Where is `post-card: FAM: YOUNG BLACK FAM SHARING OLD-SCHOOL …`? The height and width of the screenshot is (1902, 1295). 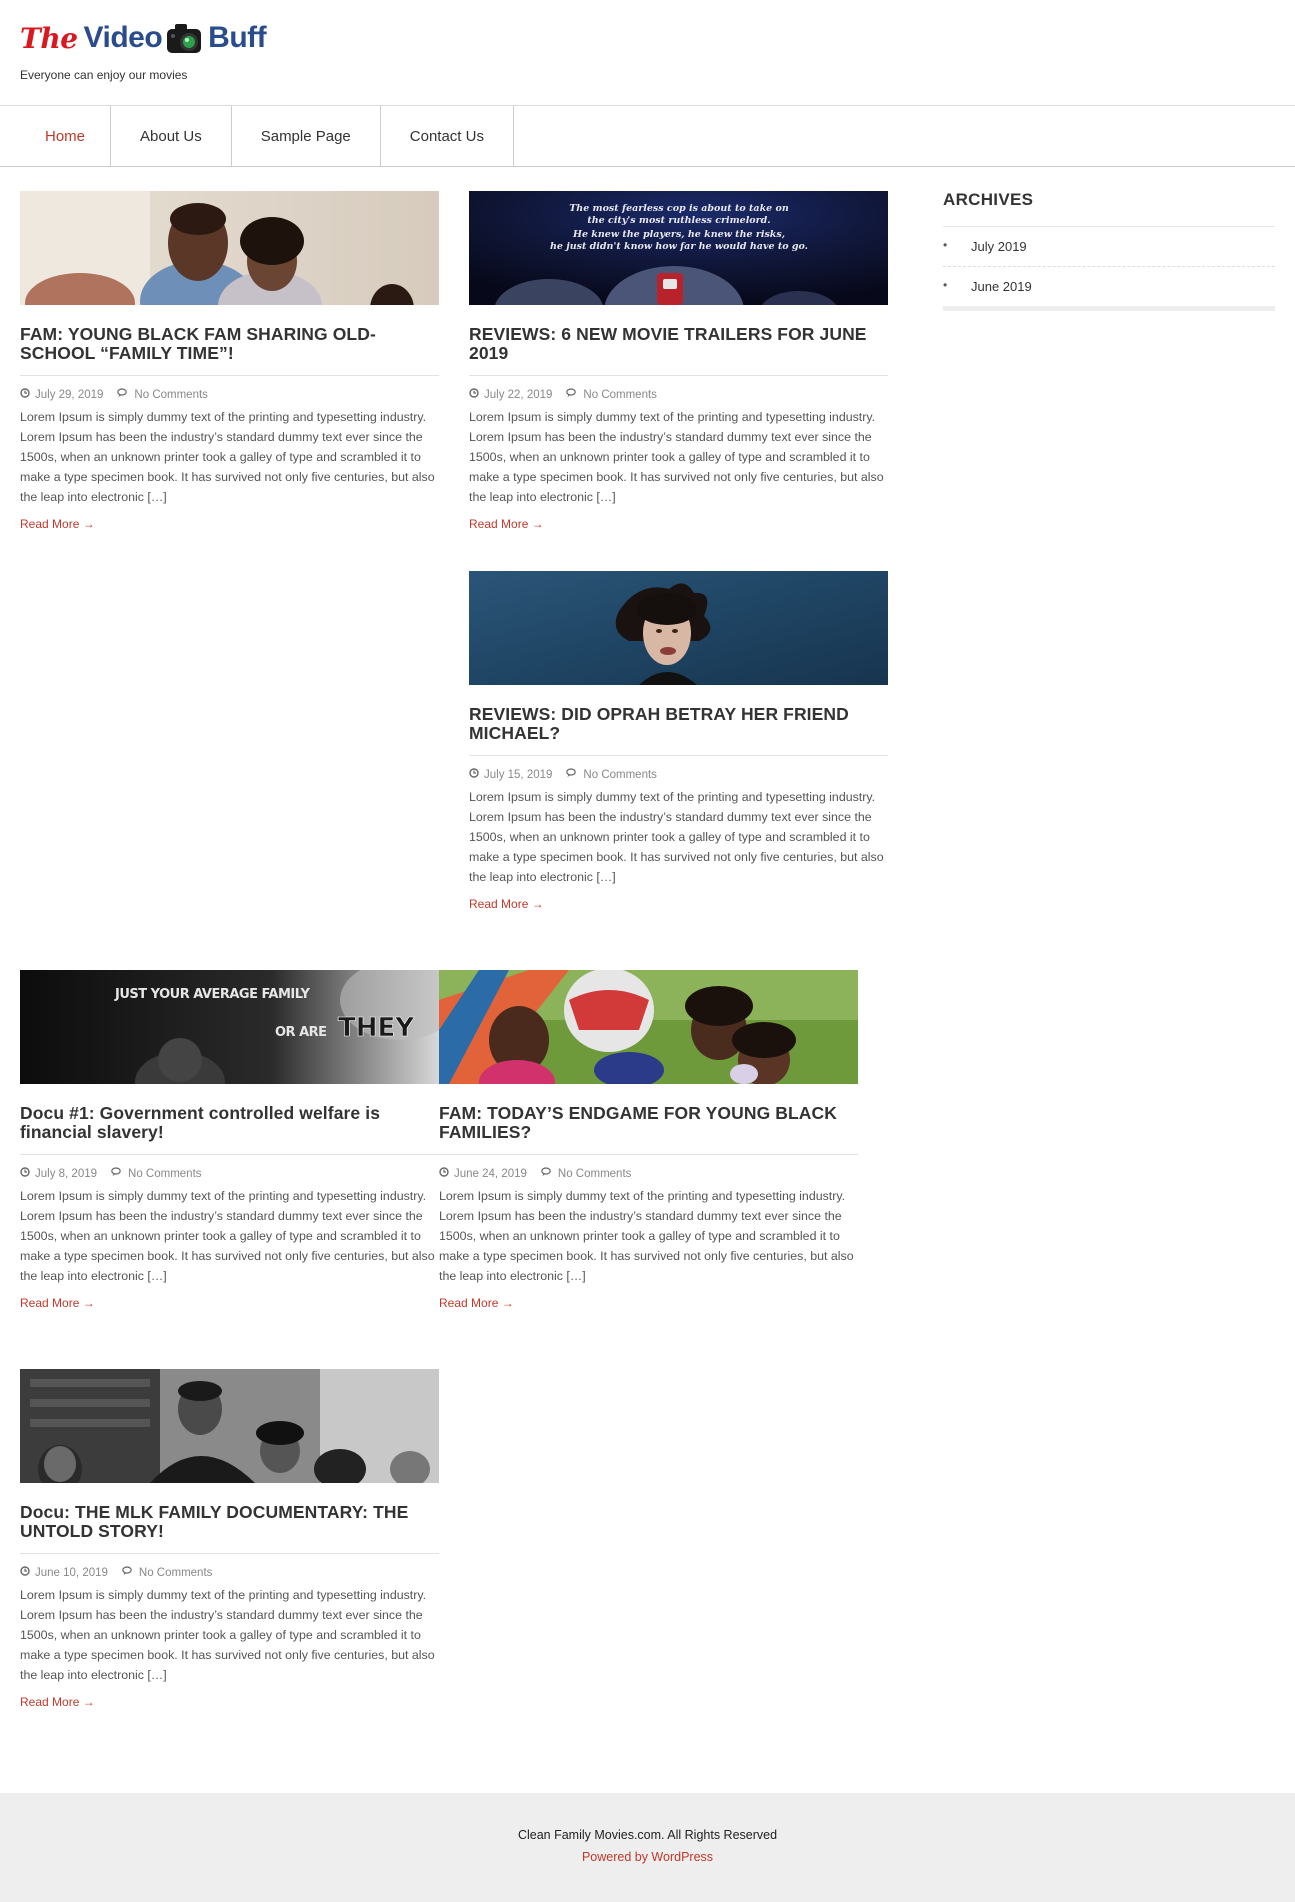 post-card: FAM: YOUNG BLACK FAM SHARING OLD-SCHOOL … is located at coordinates (229, 362).